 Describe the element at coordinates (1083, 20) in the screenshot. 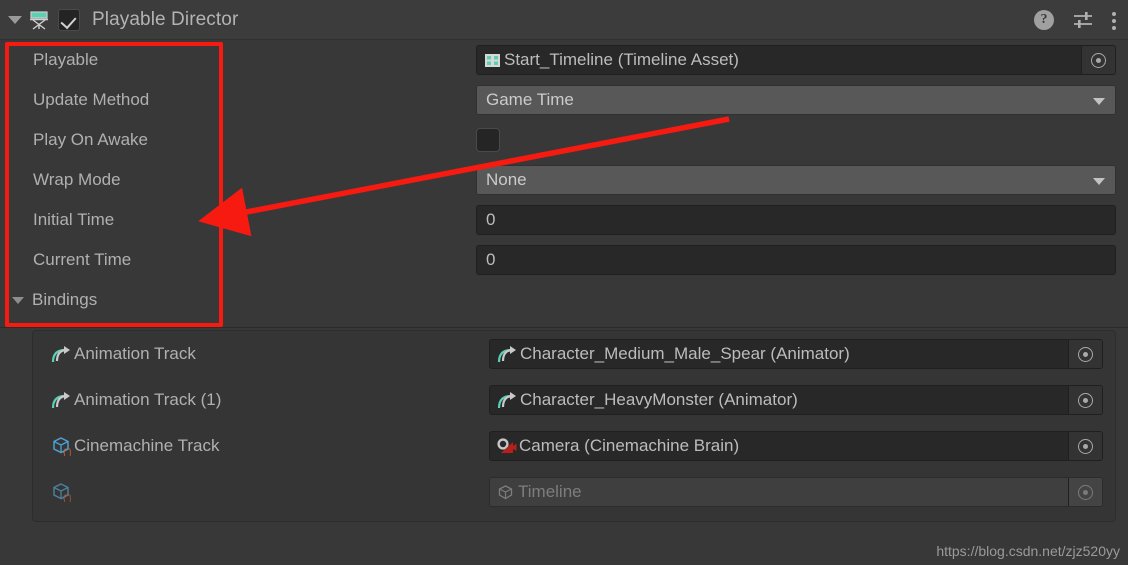

I see `preset-sliders-icon` at that location.